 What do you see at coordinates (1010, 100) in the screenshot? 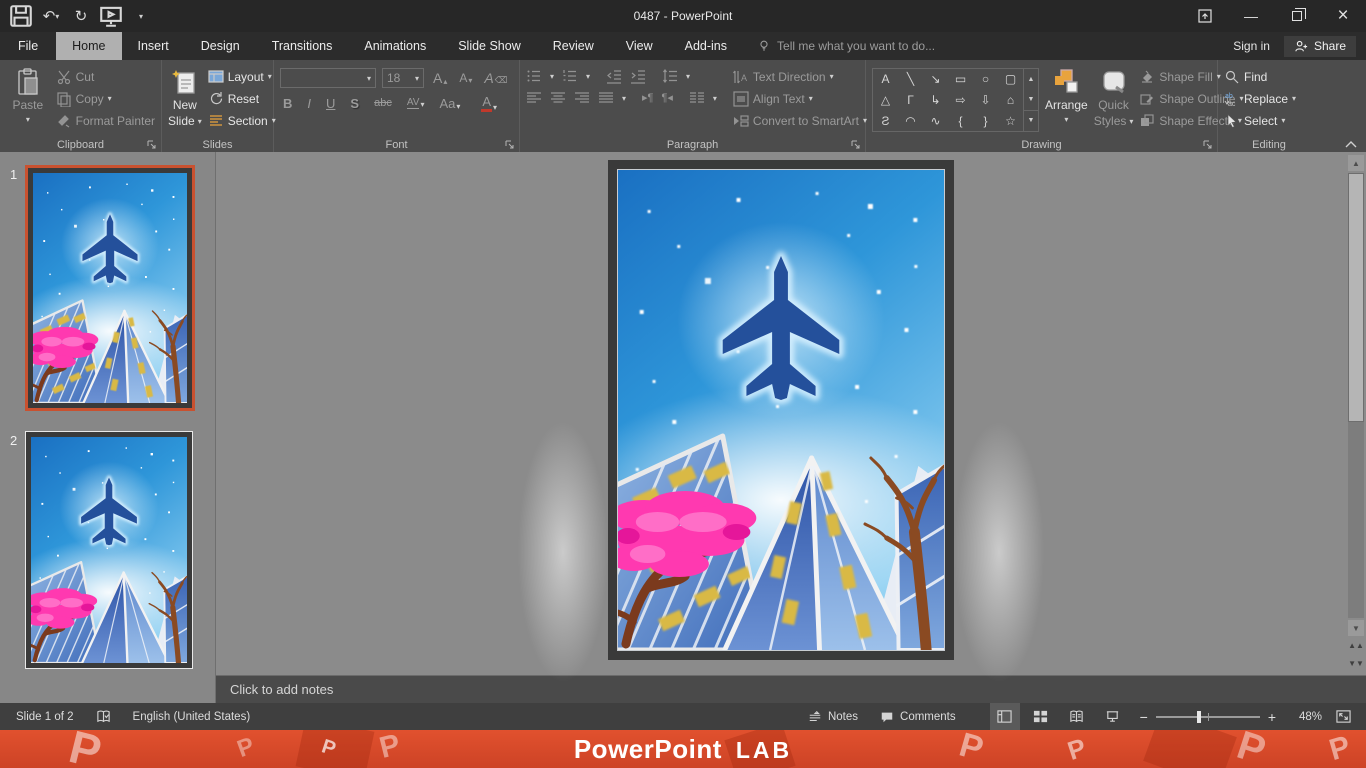
I see `shape-callout: ⌂` at bounding box center [1010, 100].